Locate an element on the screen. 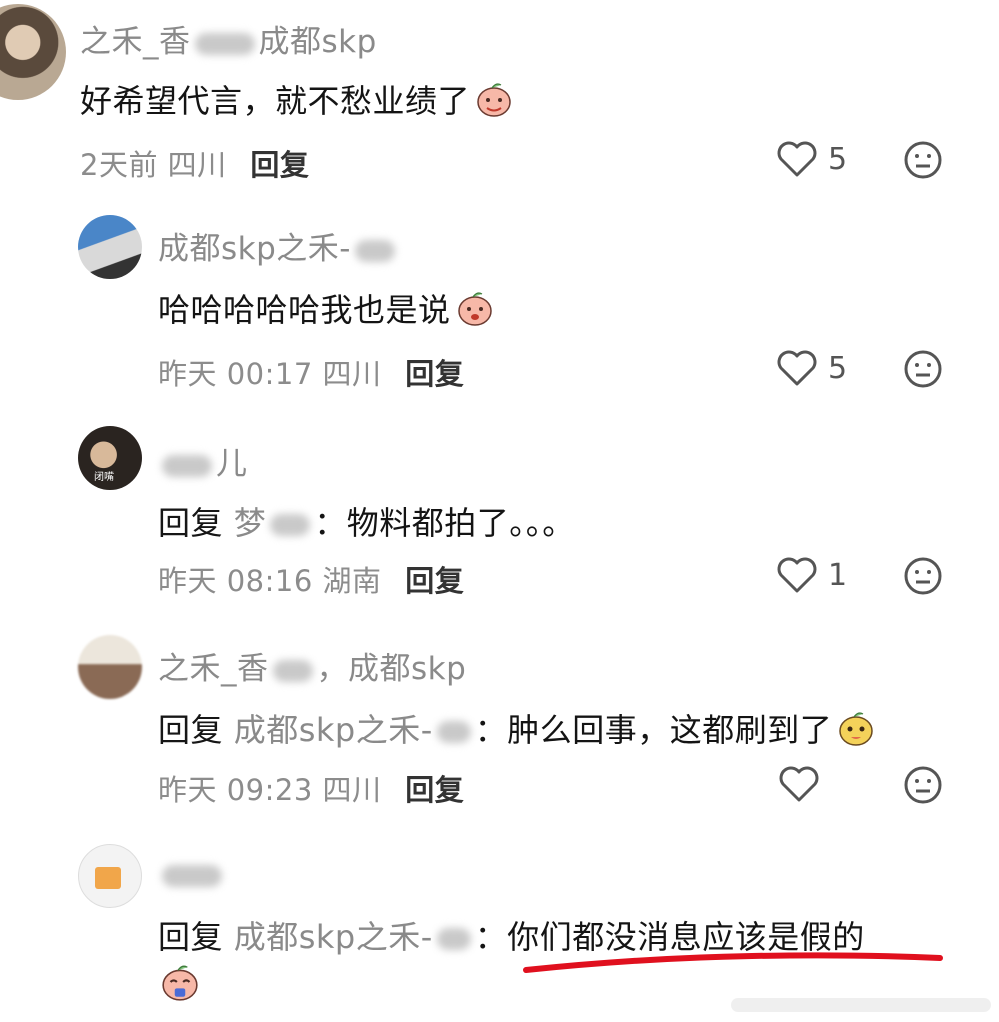  avatar: 闭嘴 is located at coordinates (110, 458).